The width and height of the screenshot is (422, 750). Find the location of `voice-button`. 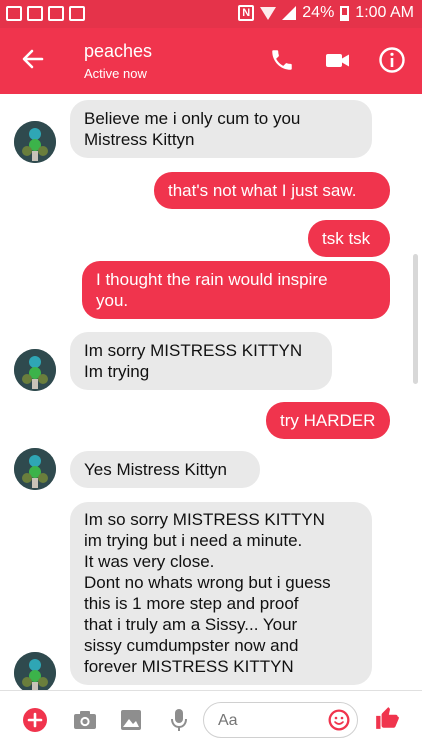

voice-button is located at coordinates (179, 720).